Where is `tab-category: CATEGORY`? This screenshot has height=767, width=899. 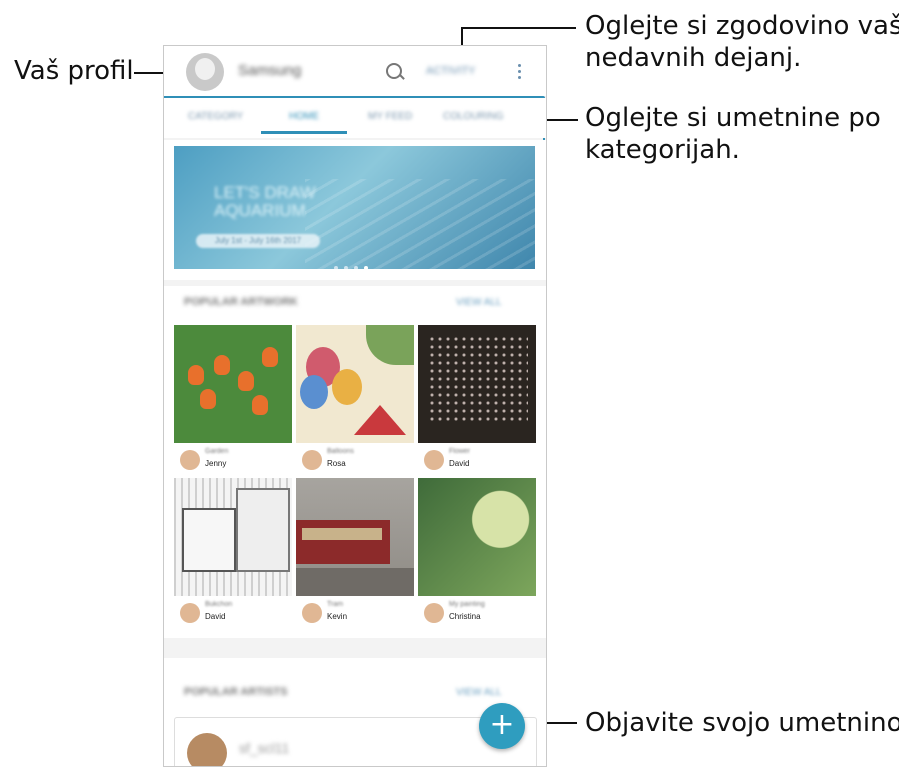 tab-category: CATEGORY is located at coordinates (215, 116).